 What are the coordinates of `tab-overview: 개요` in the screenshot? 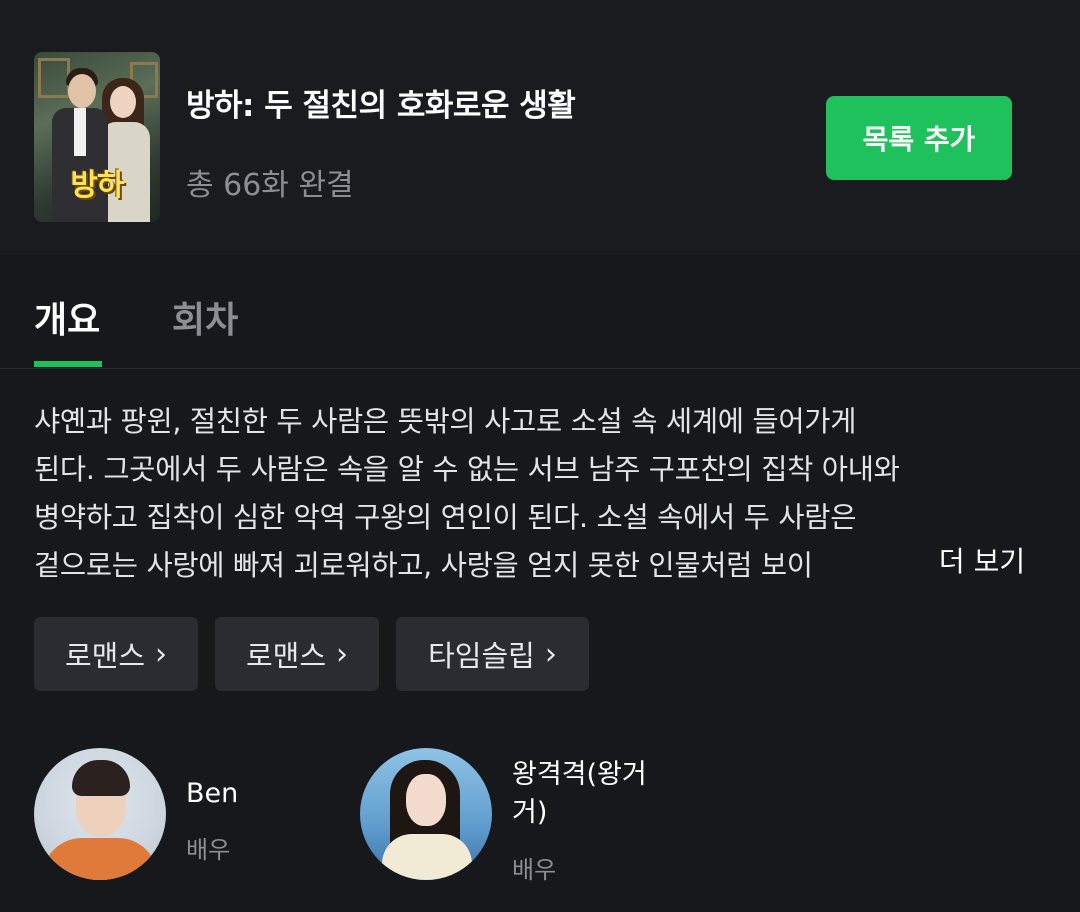 It's located at (67, 317).